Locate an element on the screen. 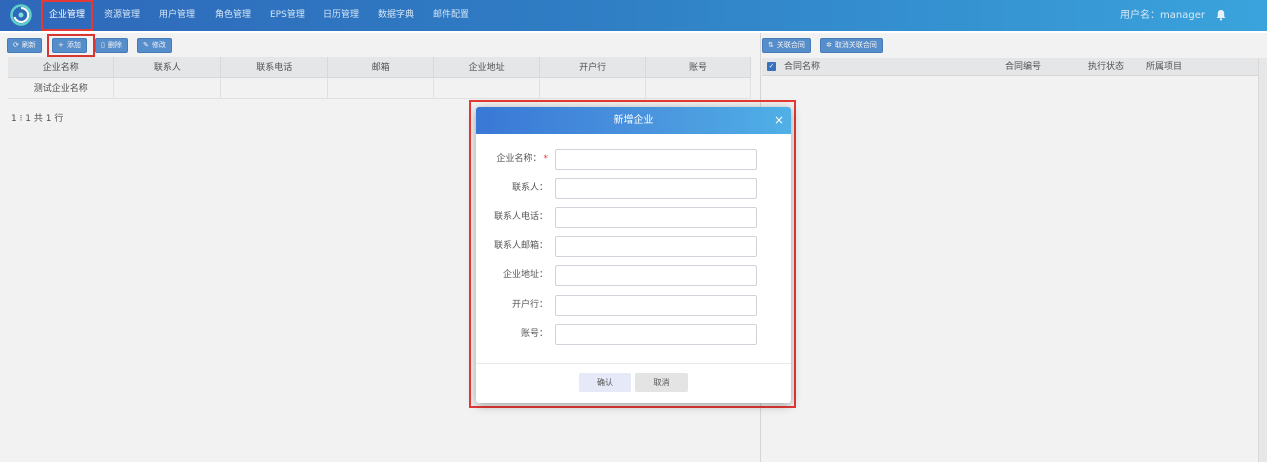  nav-item-eps: EPS管理 is located at coordinates (287, 15).